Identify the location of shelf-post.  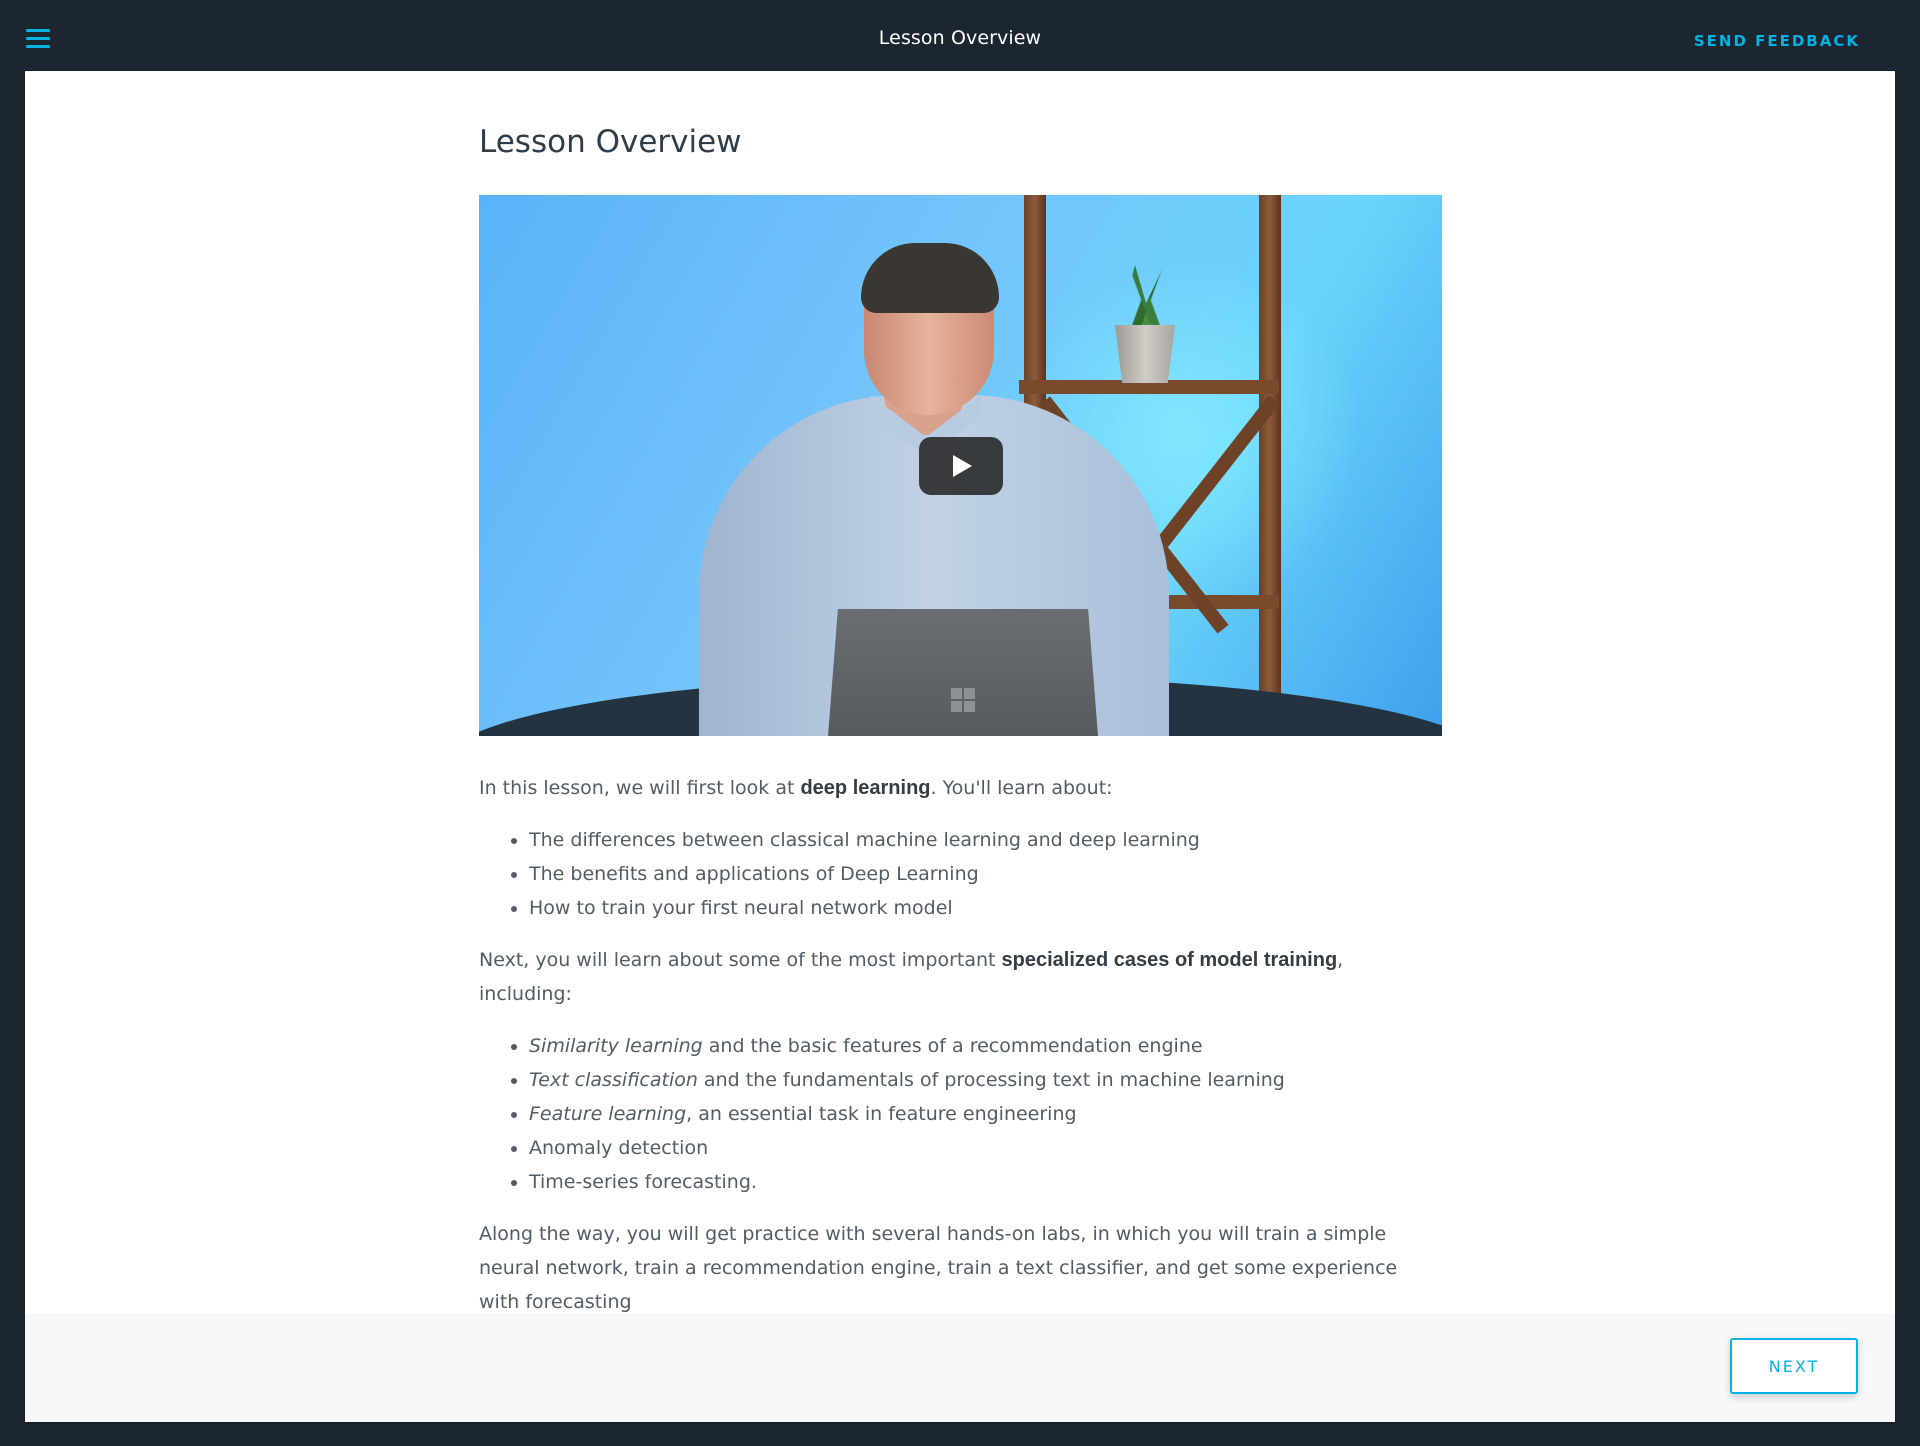
(1270, 465).